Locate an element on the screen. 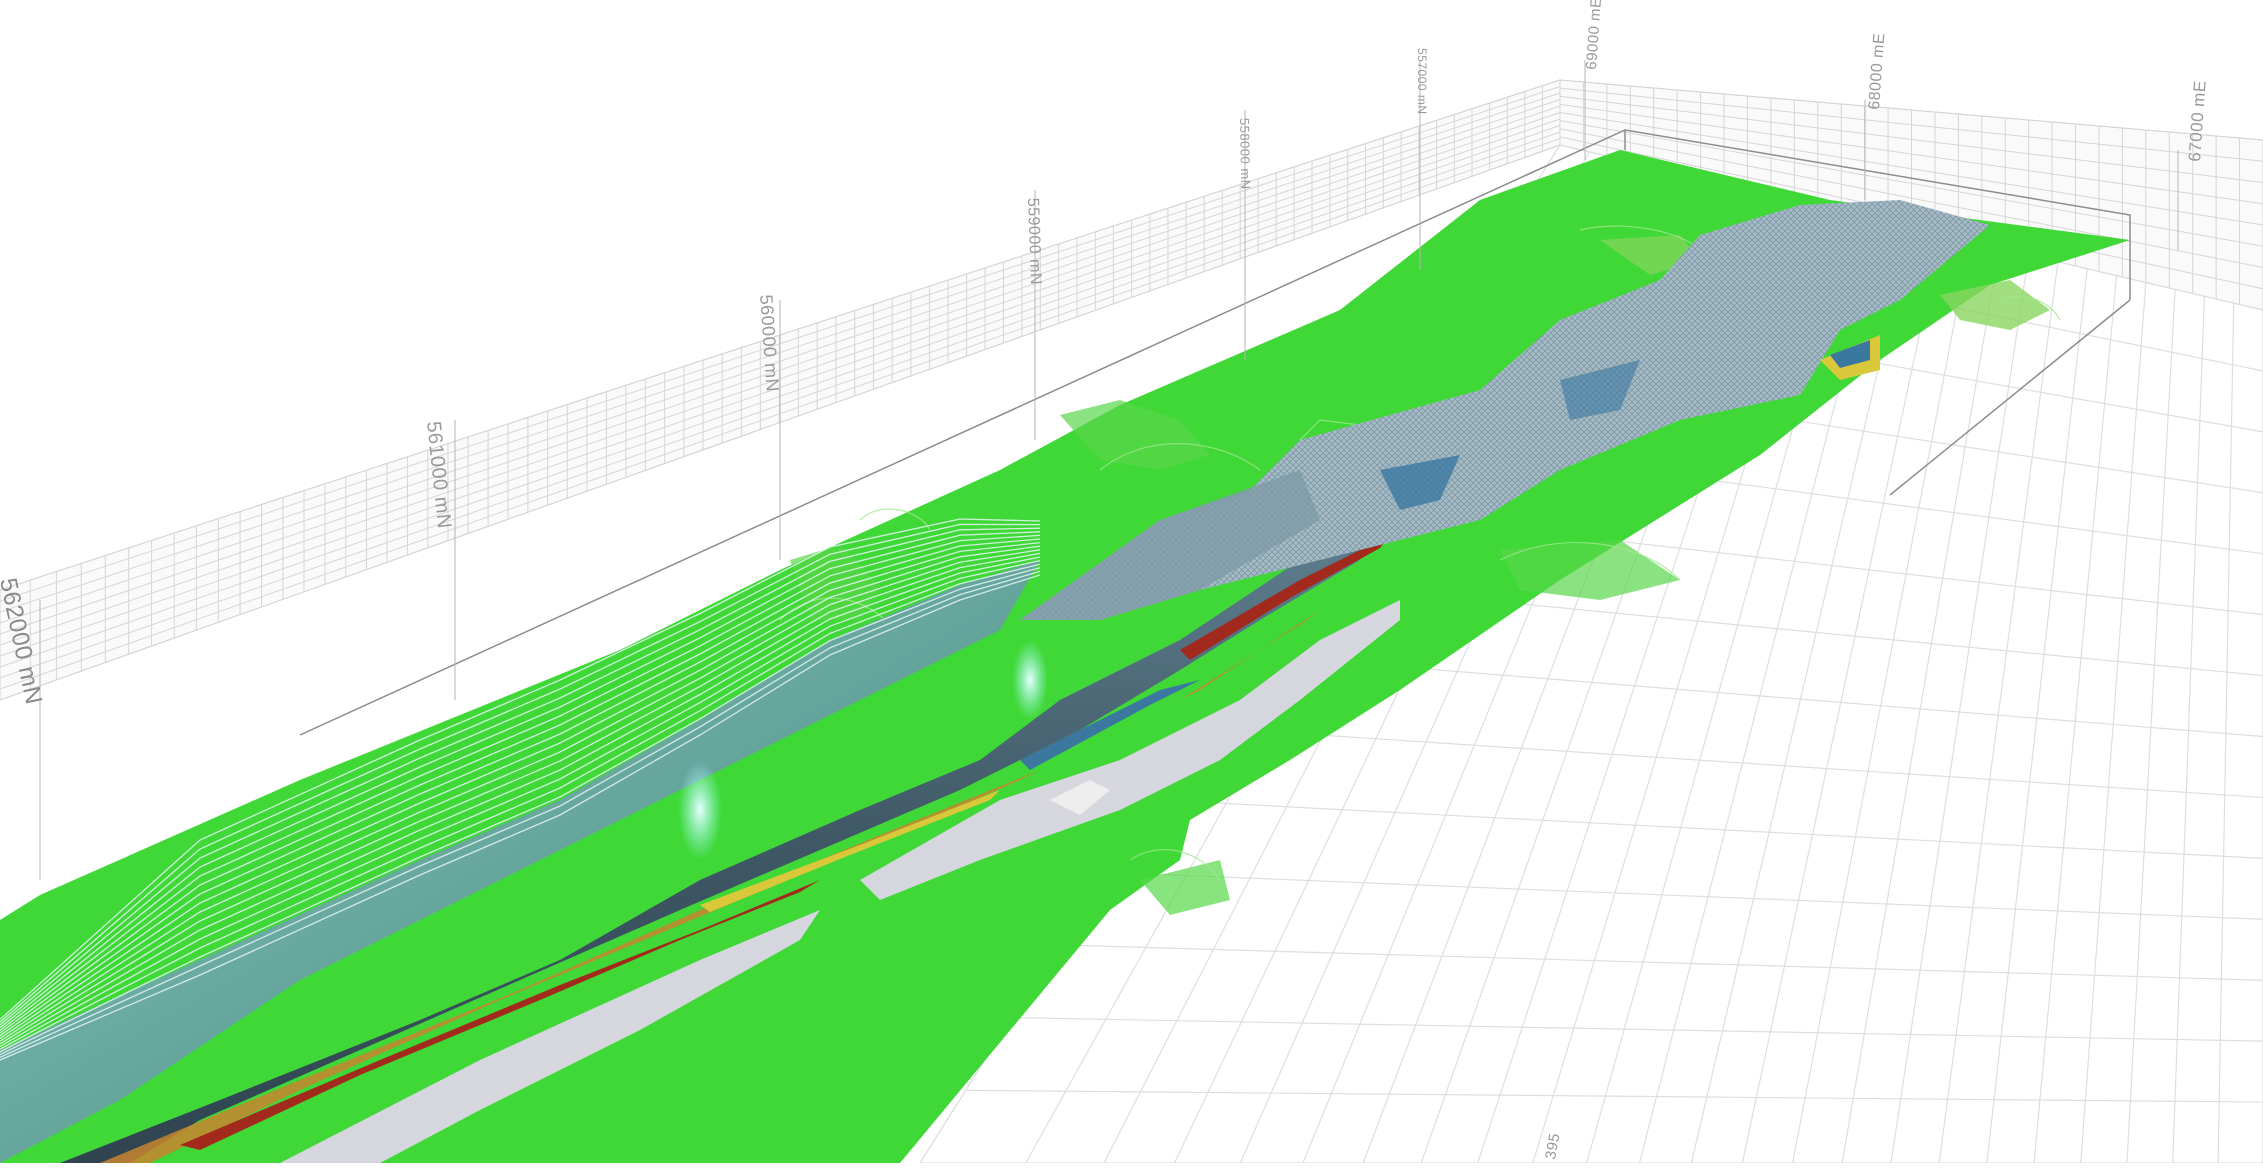 The width and height of the screenshot is (2263, 1168). easting-label-68000: 68000 mE is located at coordinates (1877, 71).